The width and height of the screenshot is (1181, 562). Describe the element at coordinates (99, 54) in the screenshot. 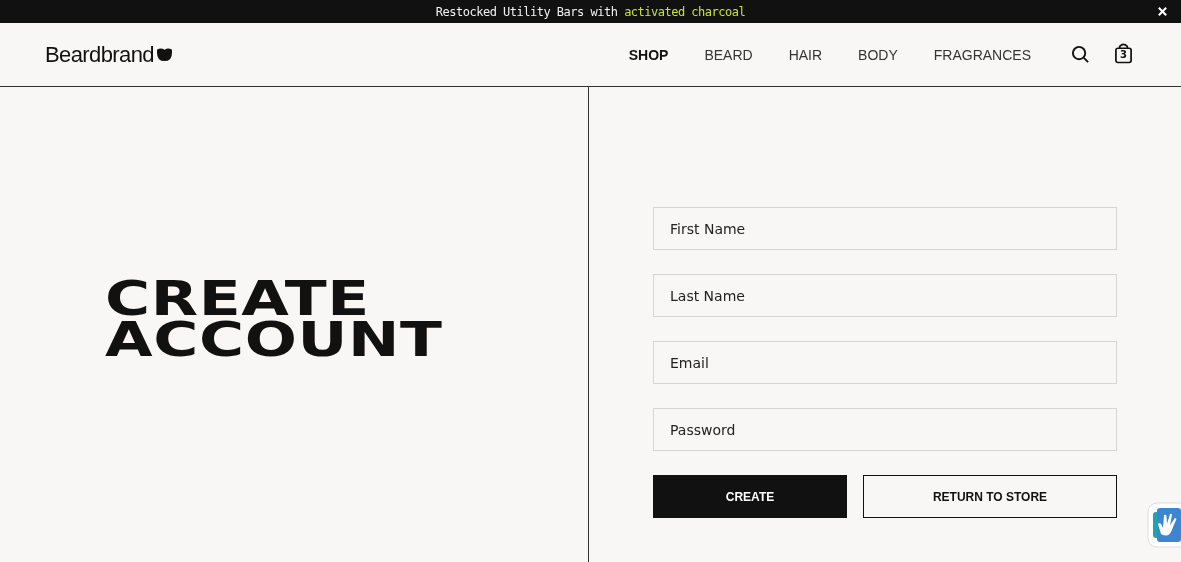

I see `brand-logo: Beardbrand` at that location.